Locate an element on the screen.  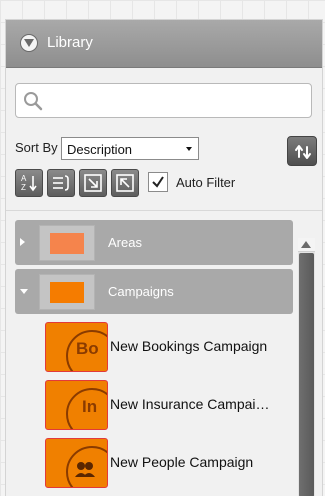
collapse-button is located at coordinates (29, 43).